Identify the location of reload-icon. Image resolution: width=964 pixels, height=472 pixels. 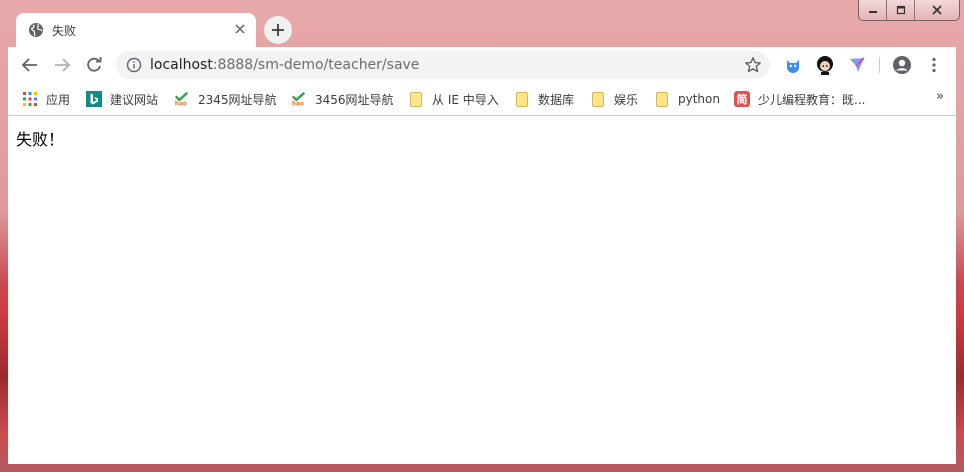
(94, 64).